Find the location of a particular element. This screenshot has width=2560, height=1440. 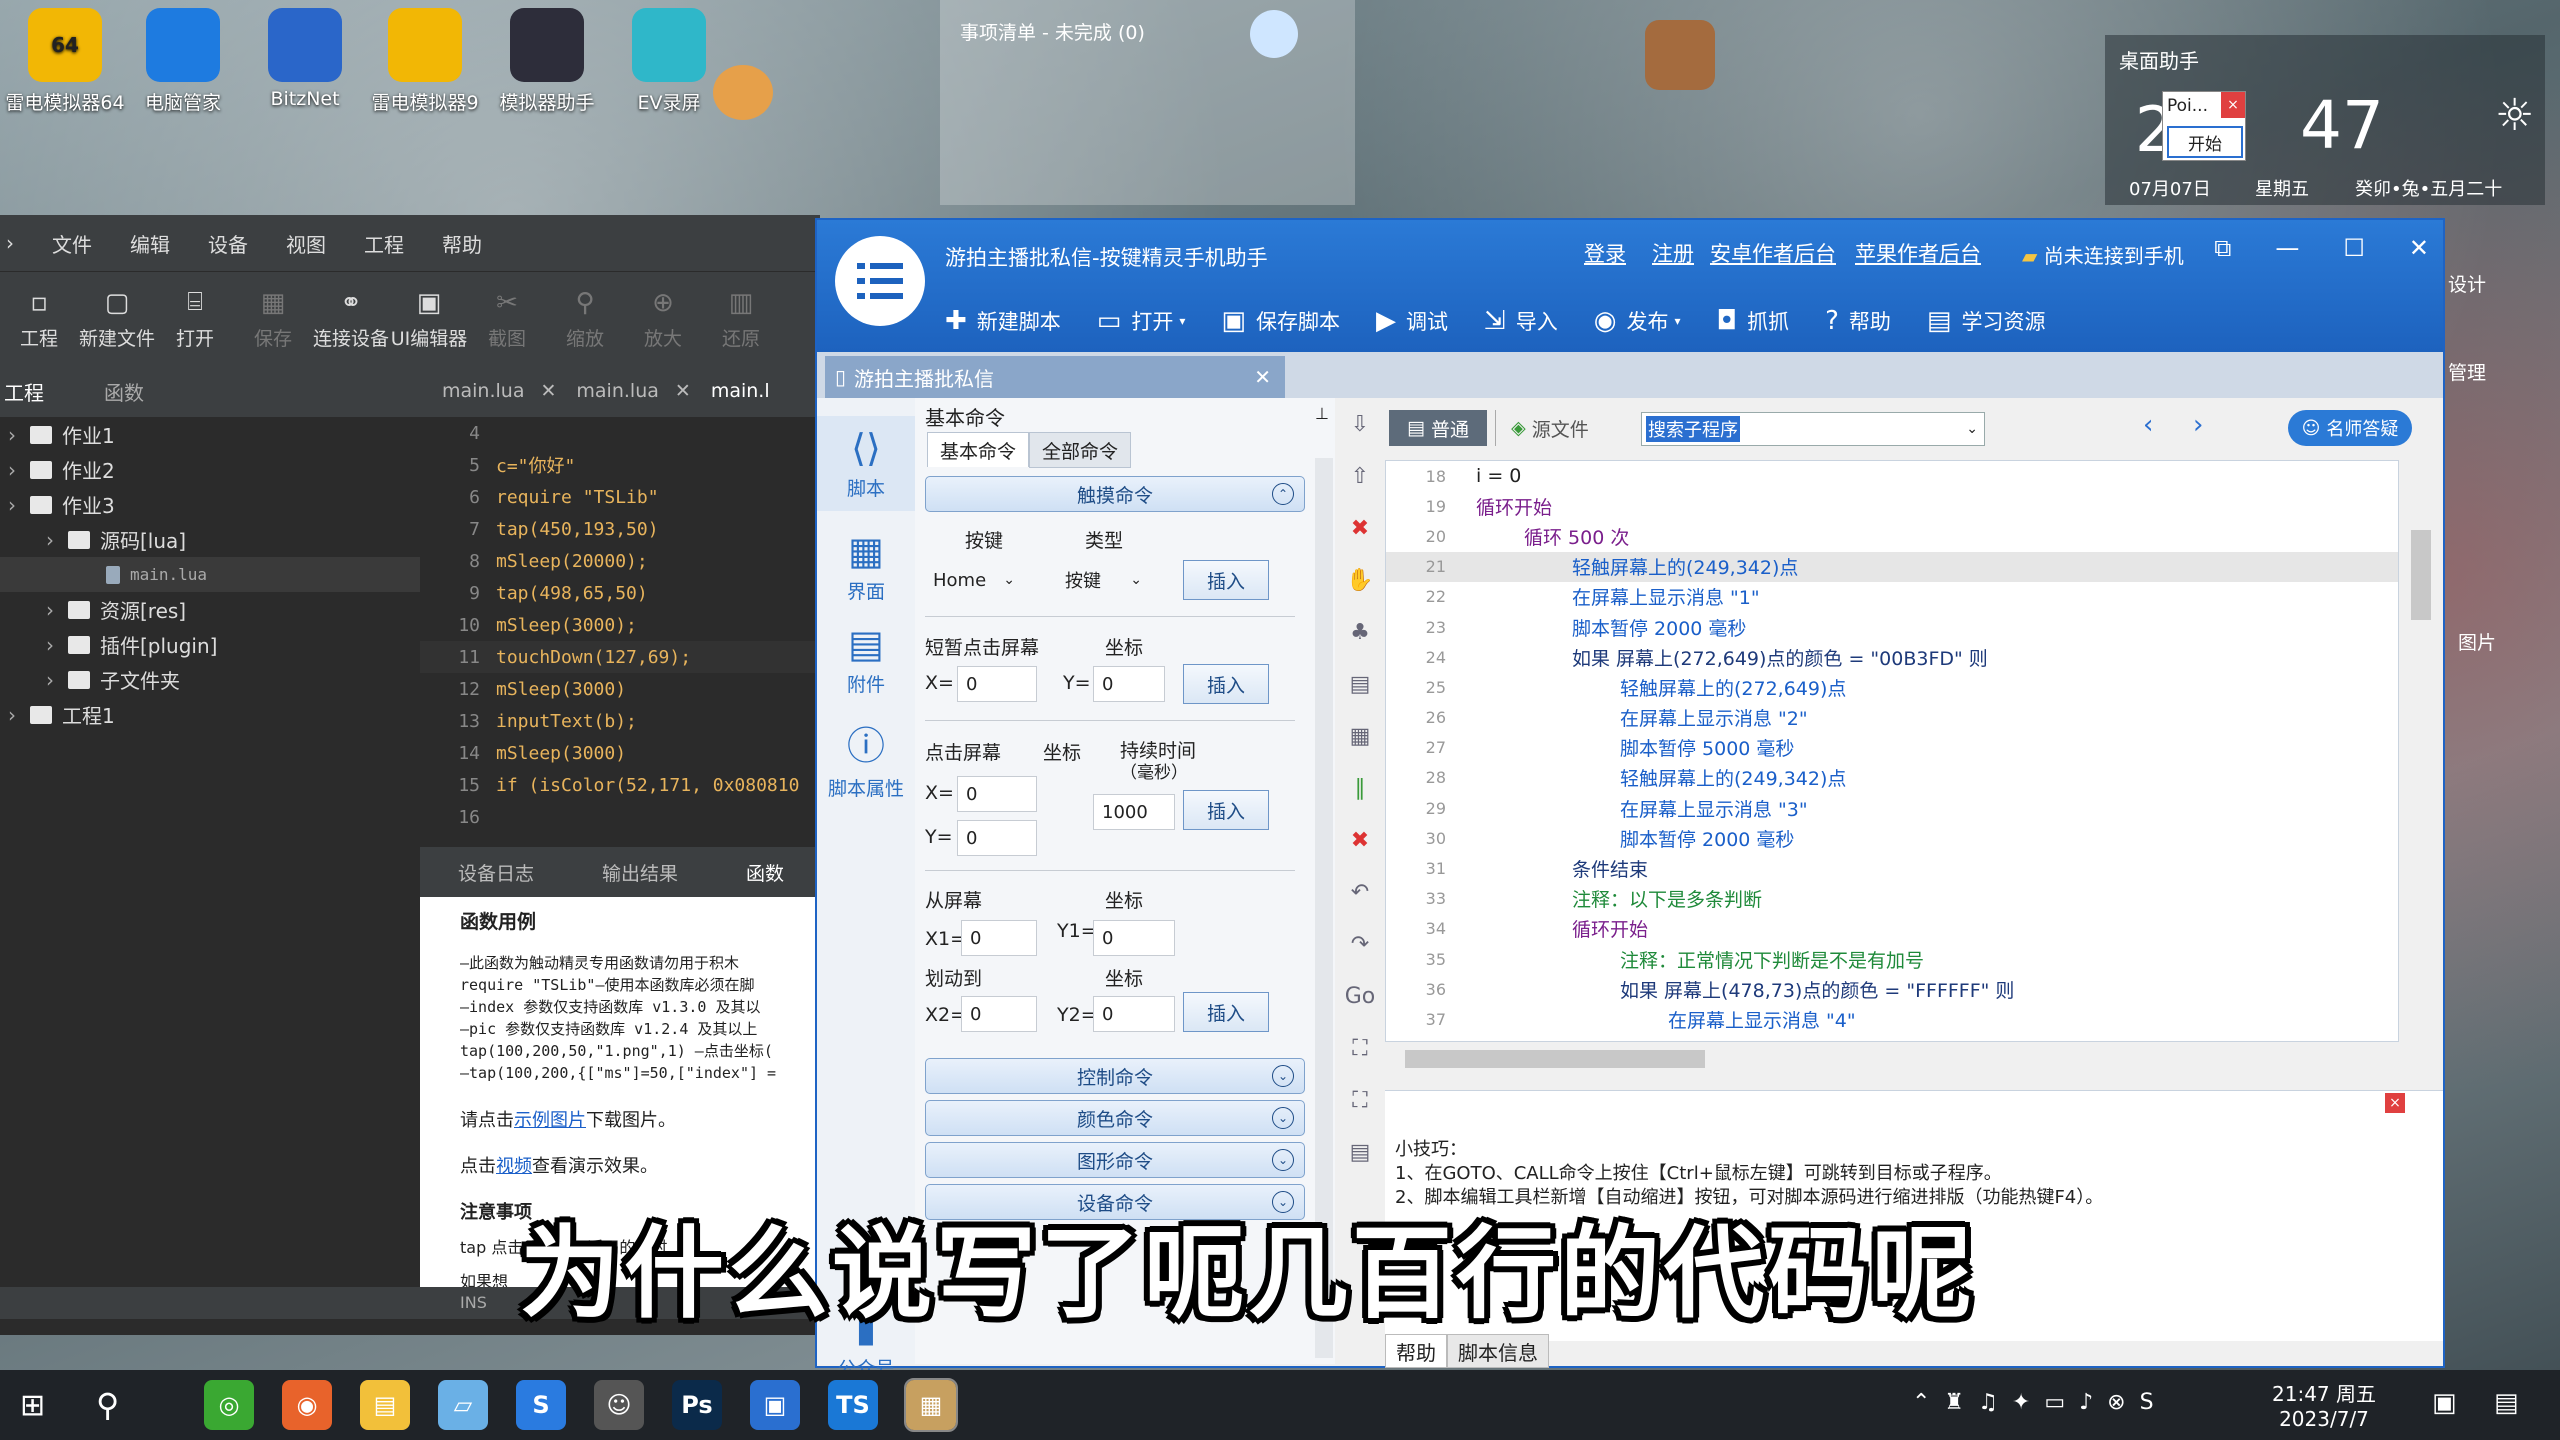

tree-item: › 子文件夹 is located at coordinates (210, 679).